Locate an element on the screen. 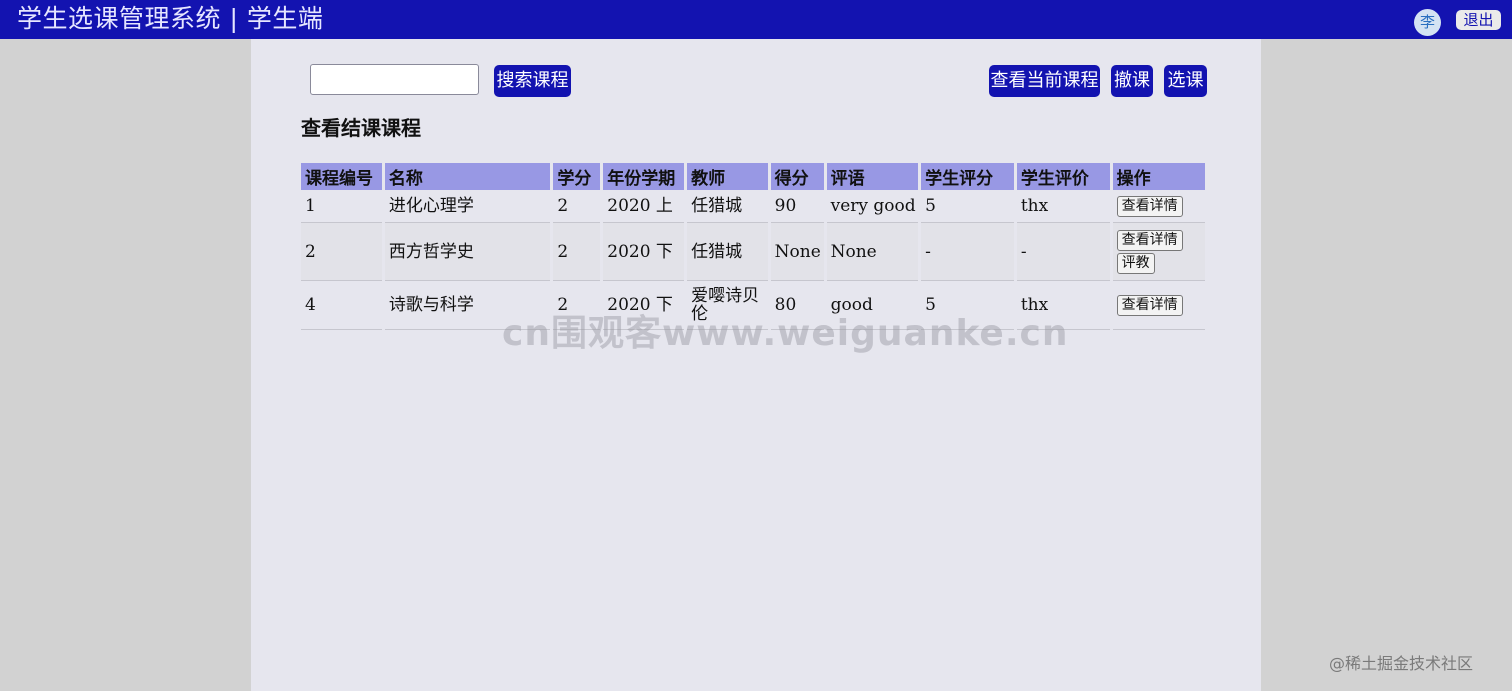 The height and width of the screenshot is (691, 1512). course-id-cell: 2 is located at coordinates (341, 252).